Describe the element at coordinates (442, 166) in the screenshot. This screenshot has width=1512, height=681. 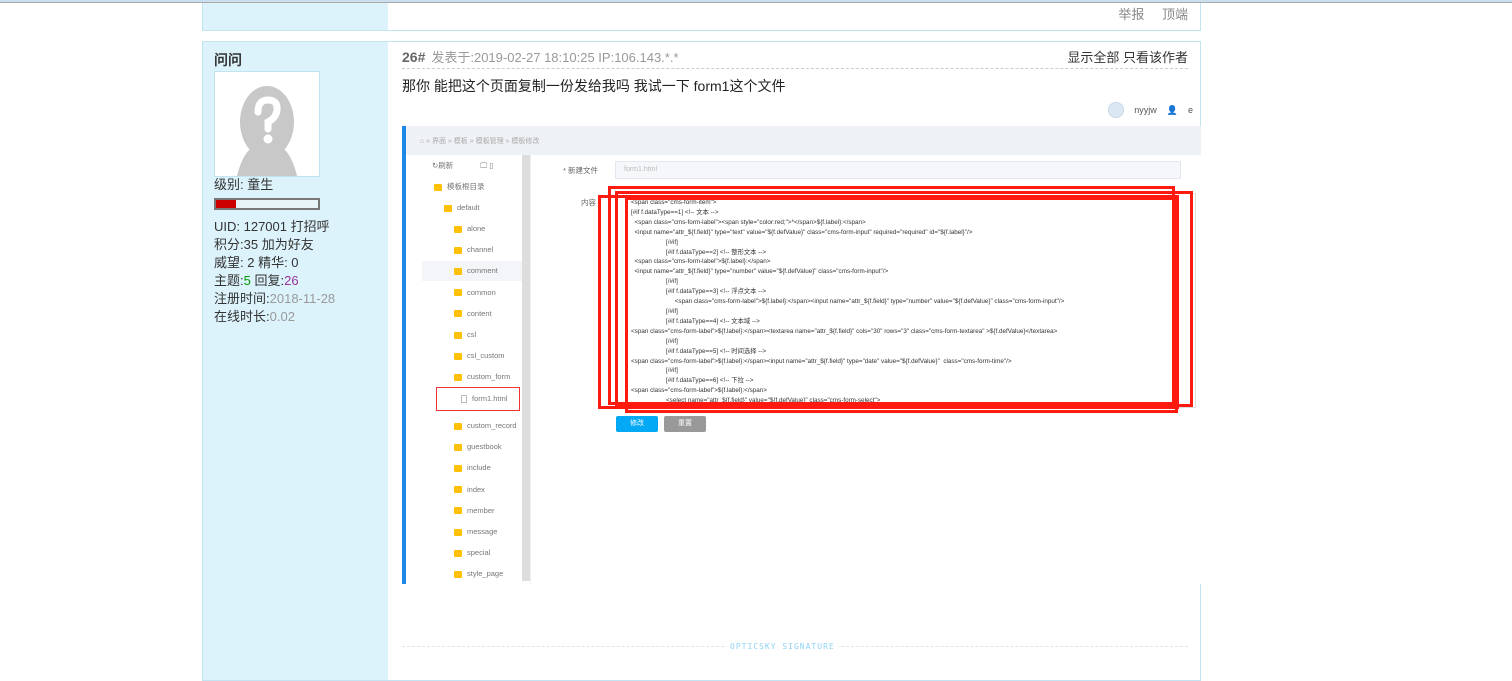
I see `refresh-button: ↻刷新` at that location.